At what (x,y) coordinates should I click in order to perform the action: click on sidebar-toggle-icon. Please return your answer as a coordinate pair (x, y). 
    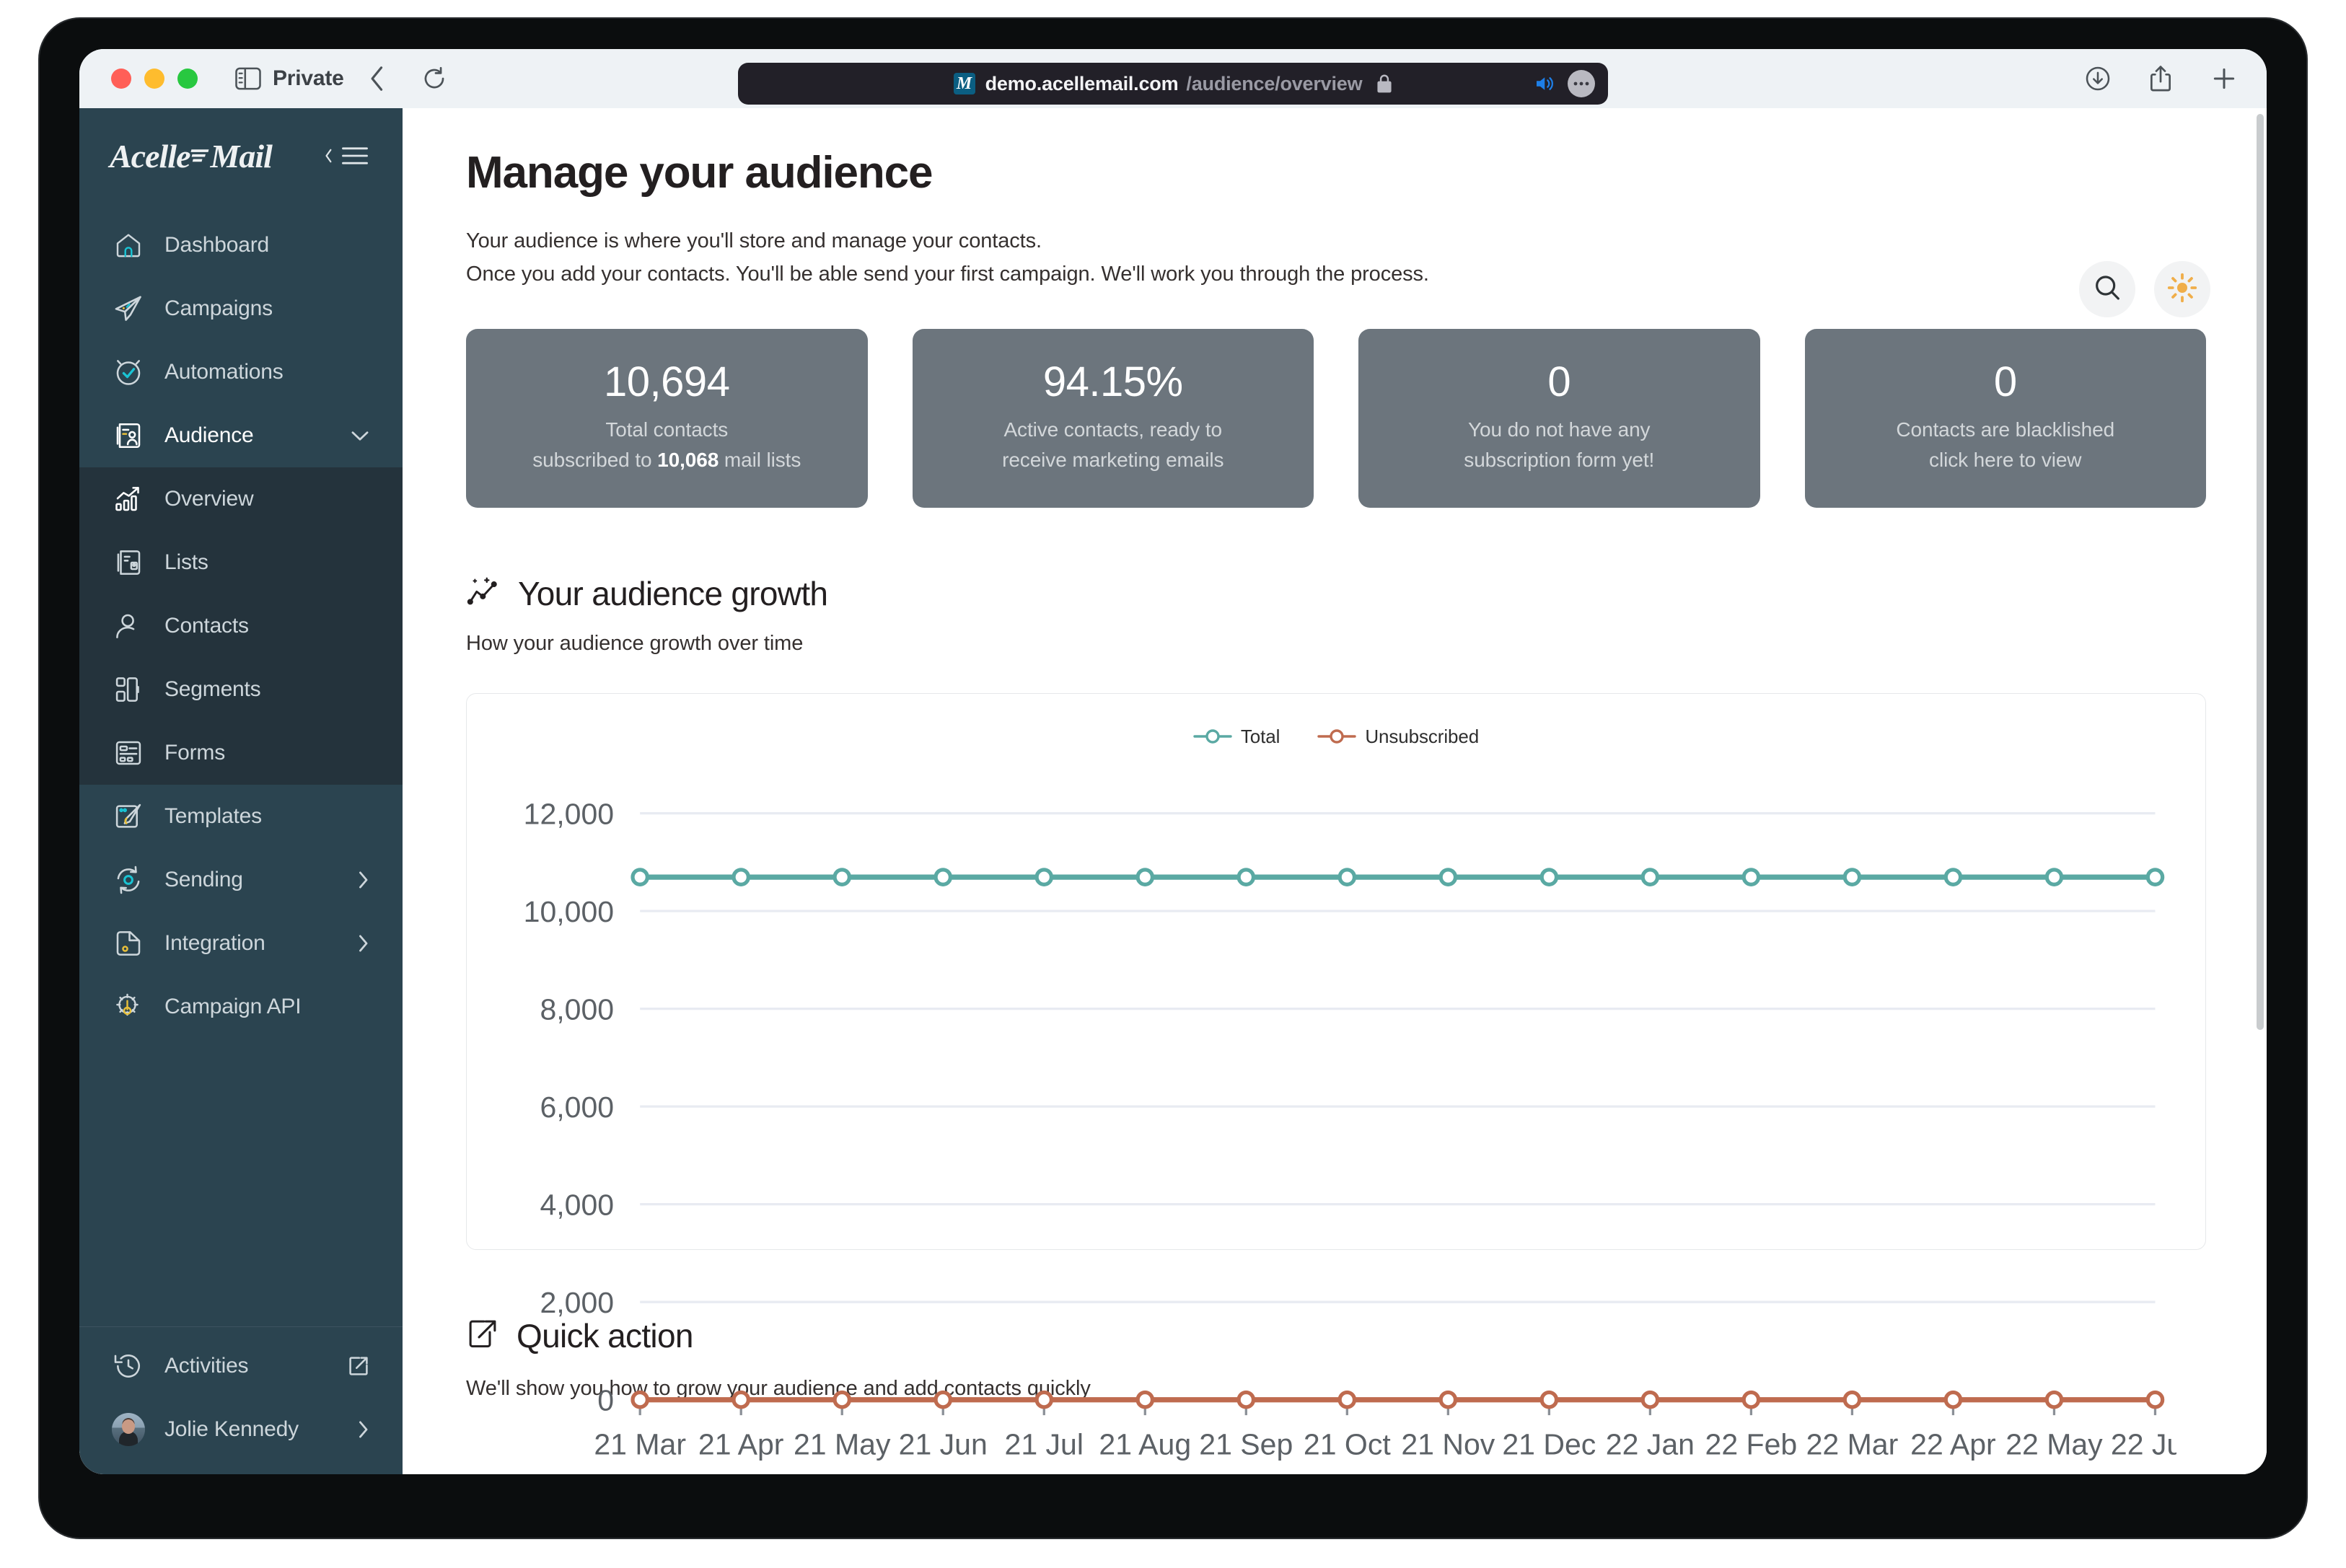
    Looking at the image, I should click on (248, 78).